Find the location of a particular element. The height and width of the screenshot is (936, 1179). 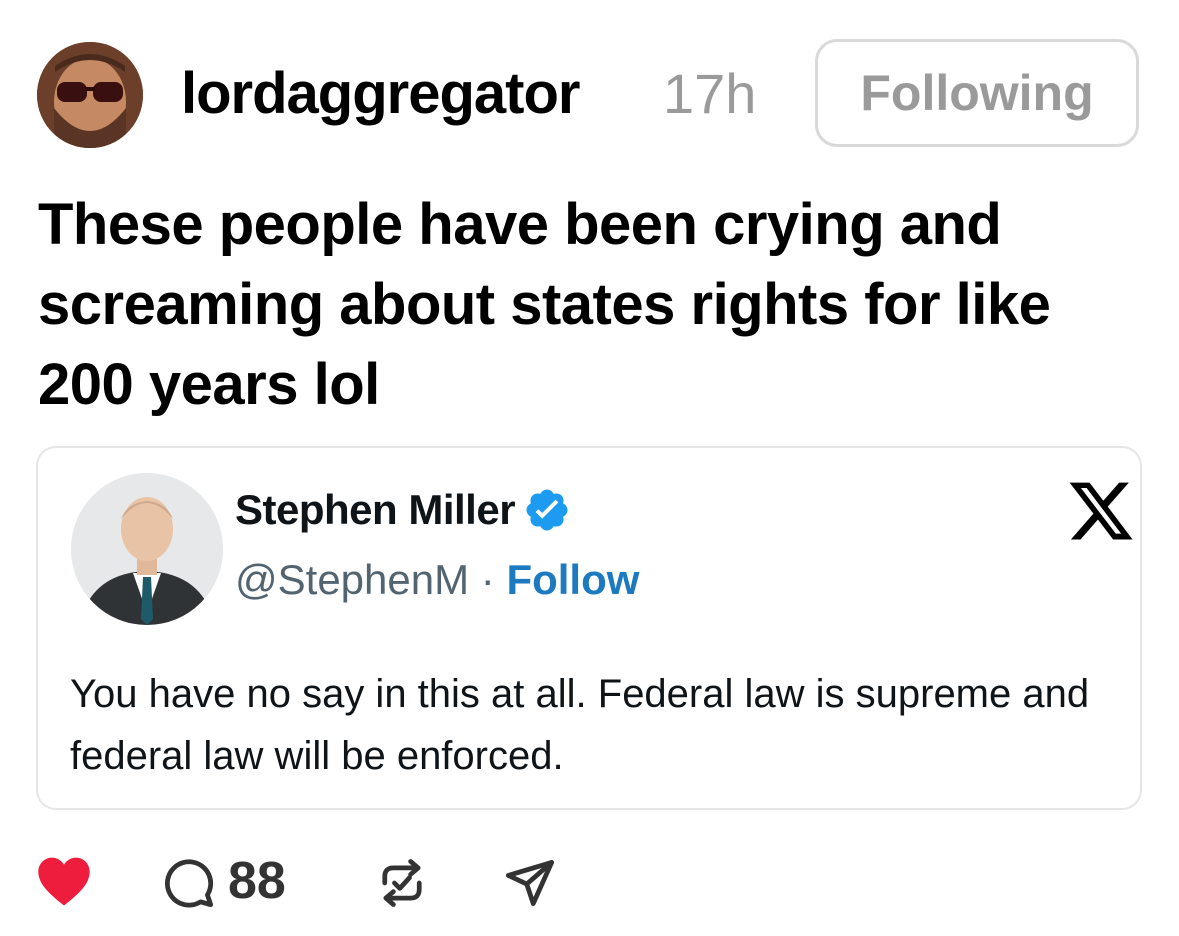

following-button: Following is located at coordinates (977, 93).